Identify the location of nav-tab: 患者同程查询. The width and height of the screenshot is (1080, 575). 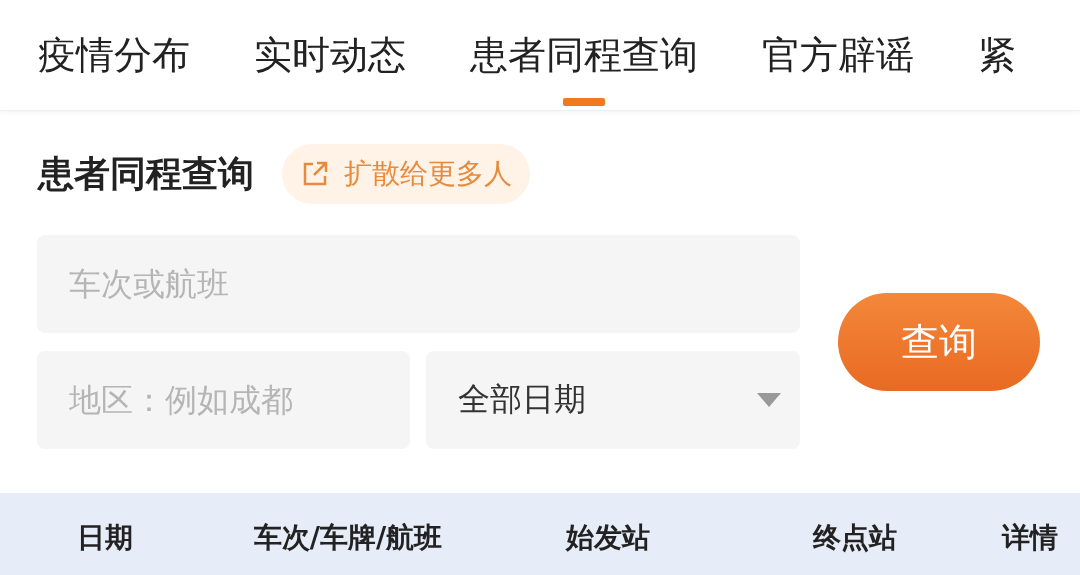
(584, 55).